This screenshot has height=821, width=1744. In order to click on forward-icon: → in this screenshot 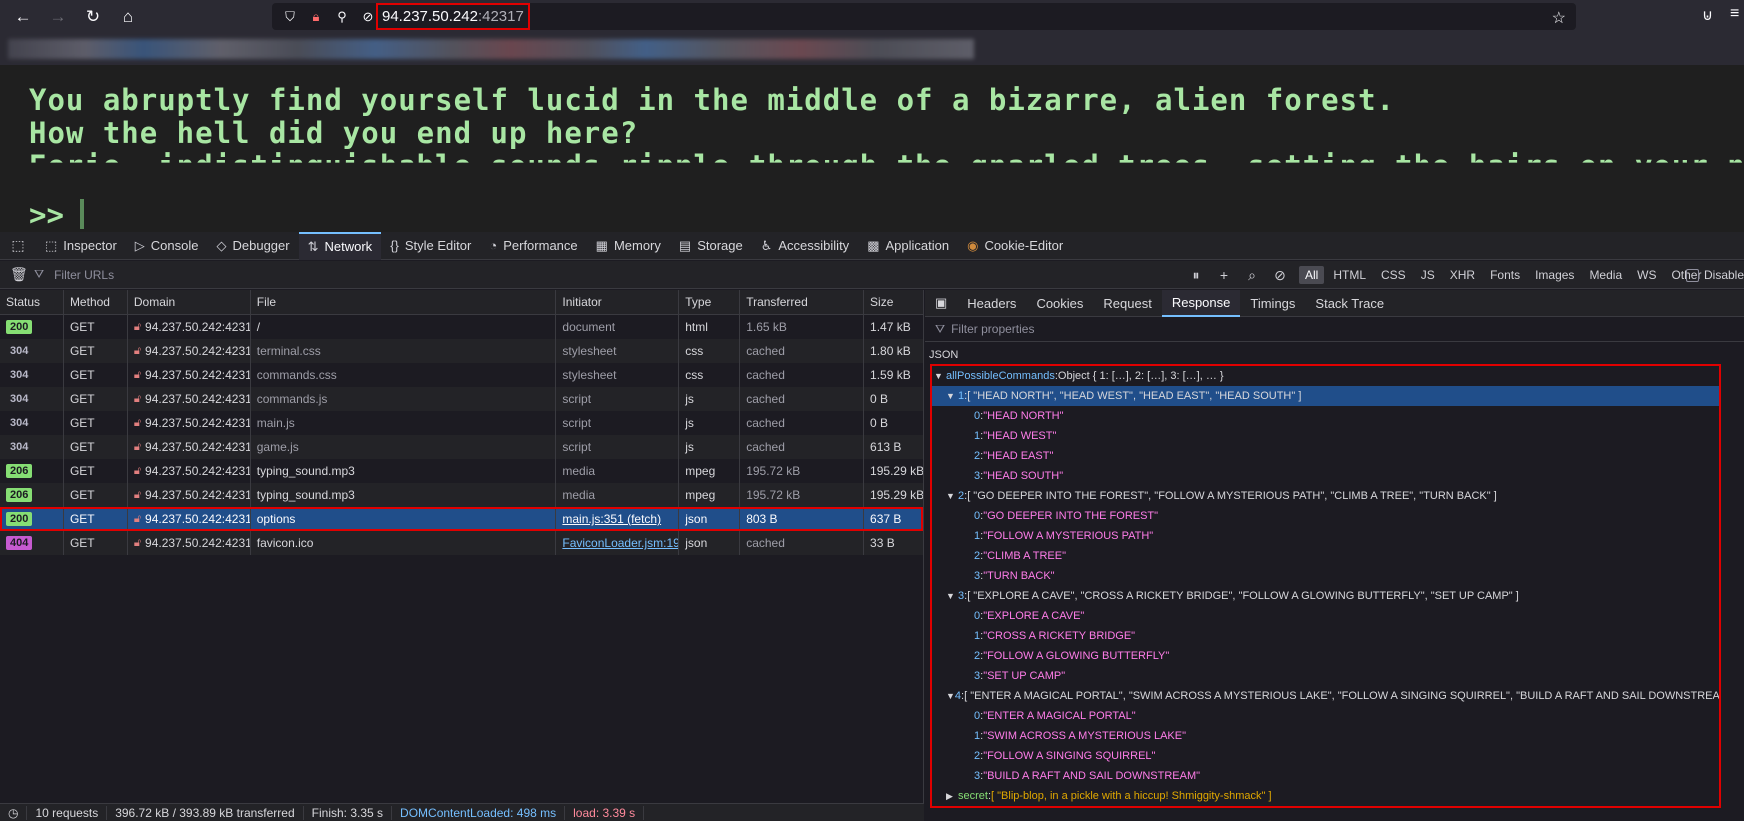, I will do `click(58, 17)`.